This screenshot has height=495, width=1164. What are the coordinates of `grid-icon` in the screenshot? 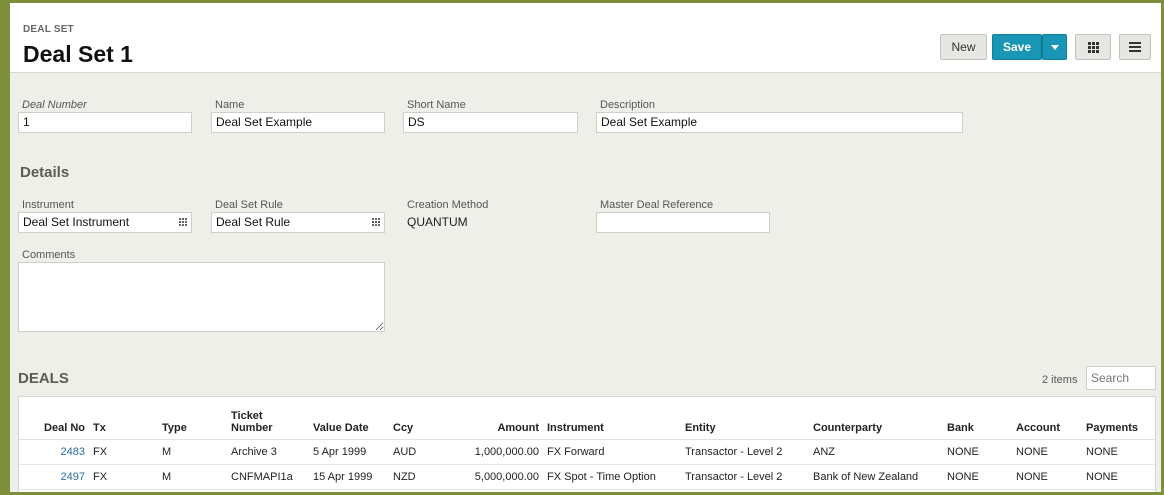 It's located at (1093, 47).